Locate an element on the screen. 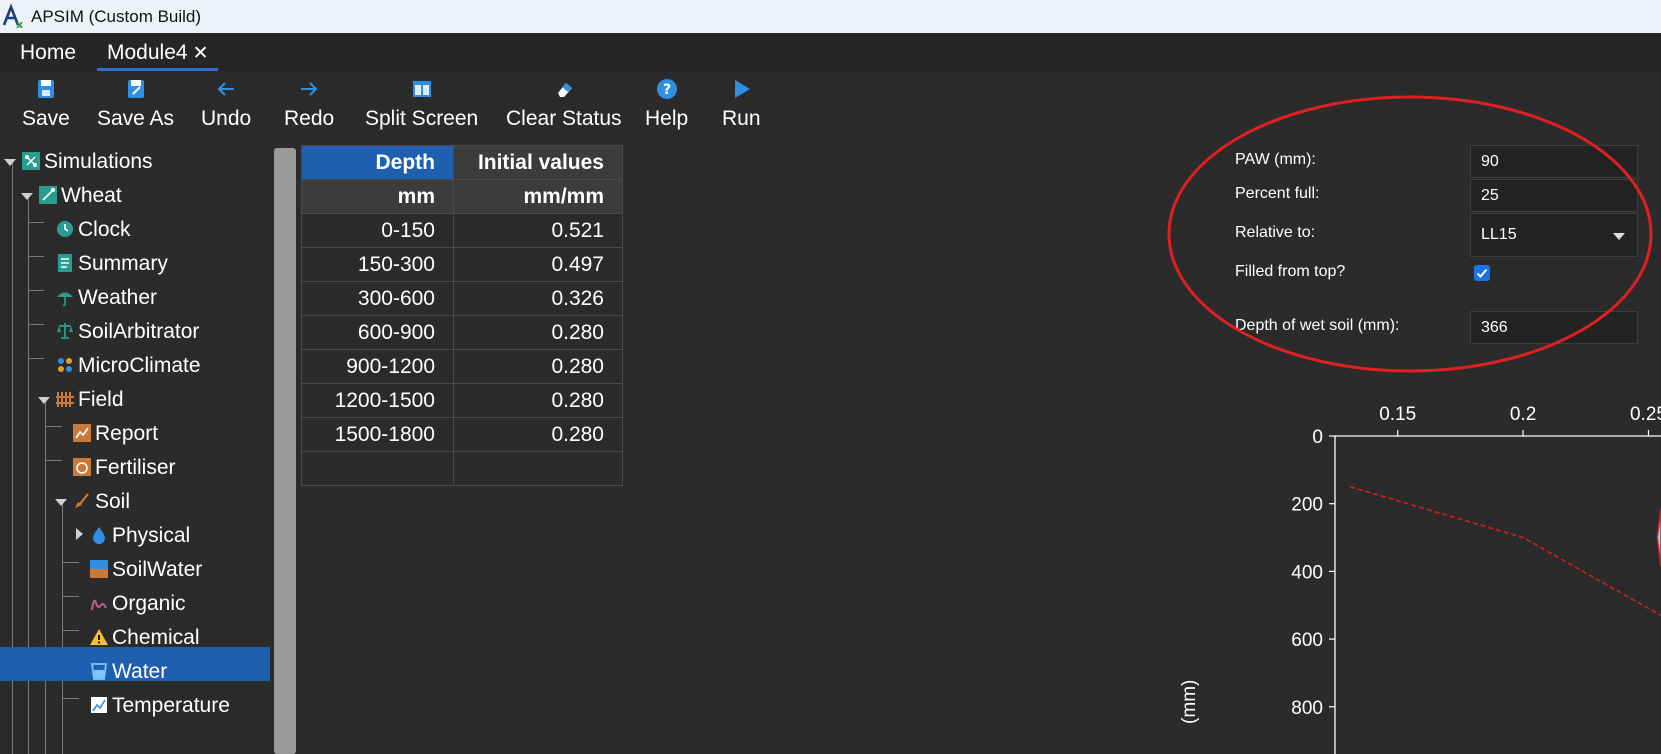 Image resolution: width=1661 pixels, height=754 pixels. tab-module4: Module4 ✕ is located at coordinates (158, 56).